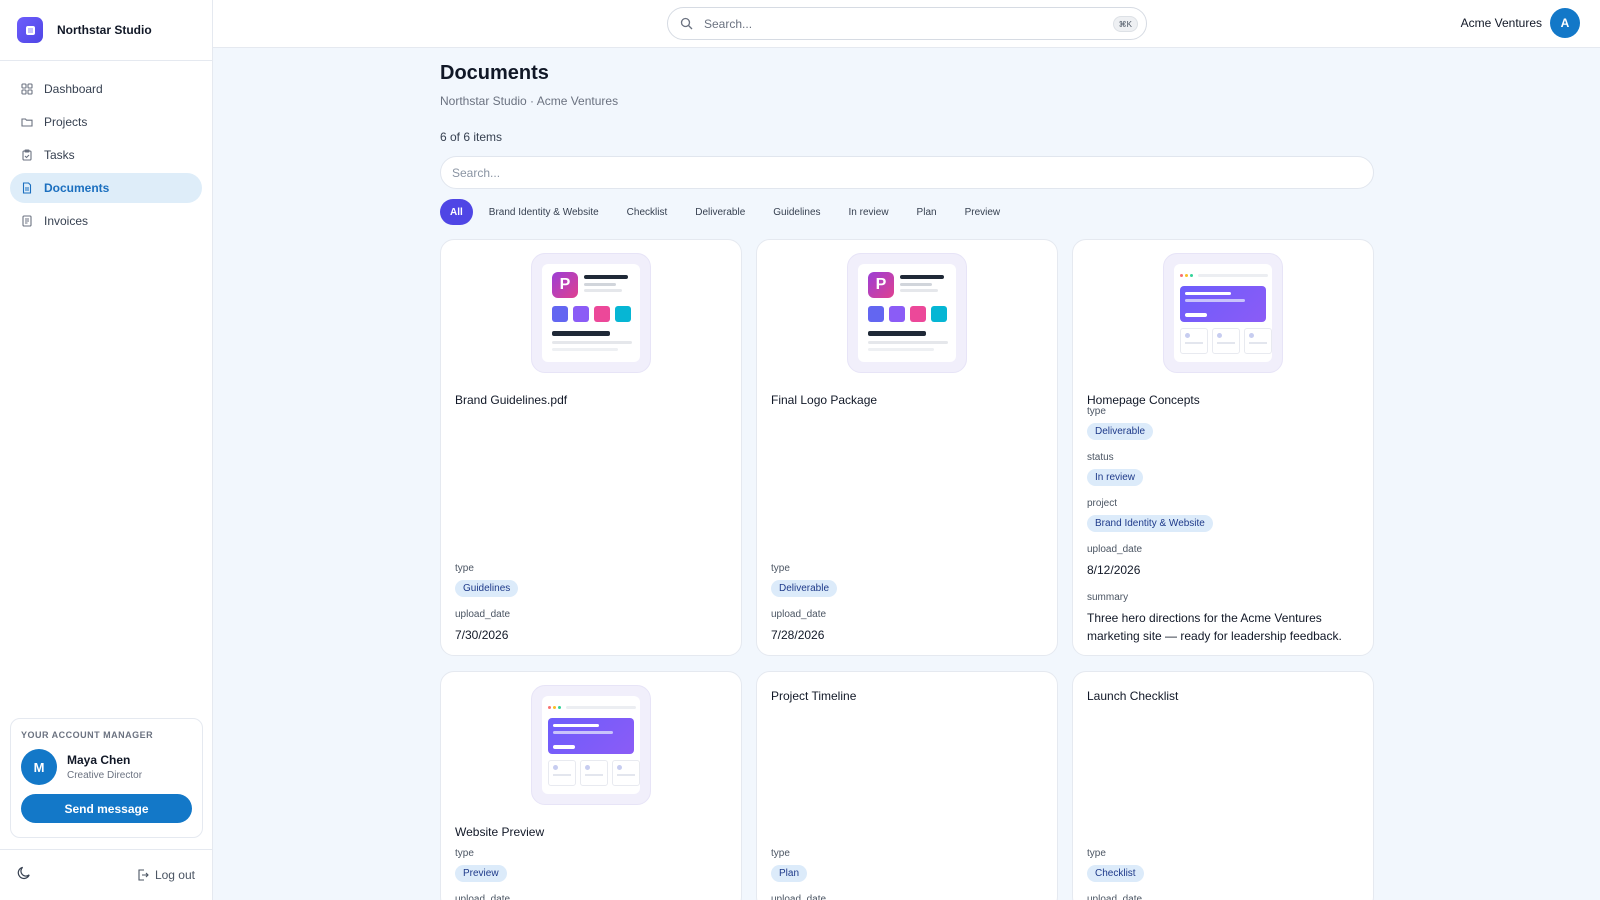 The image size is (1600, 900). I want to click on page-title: Documents, so click(494, 73).